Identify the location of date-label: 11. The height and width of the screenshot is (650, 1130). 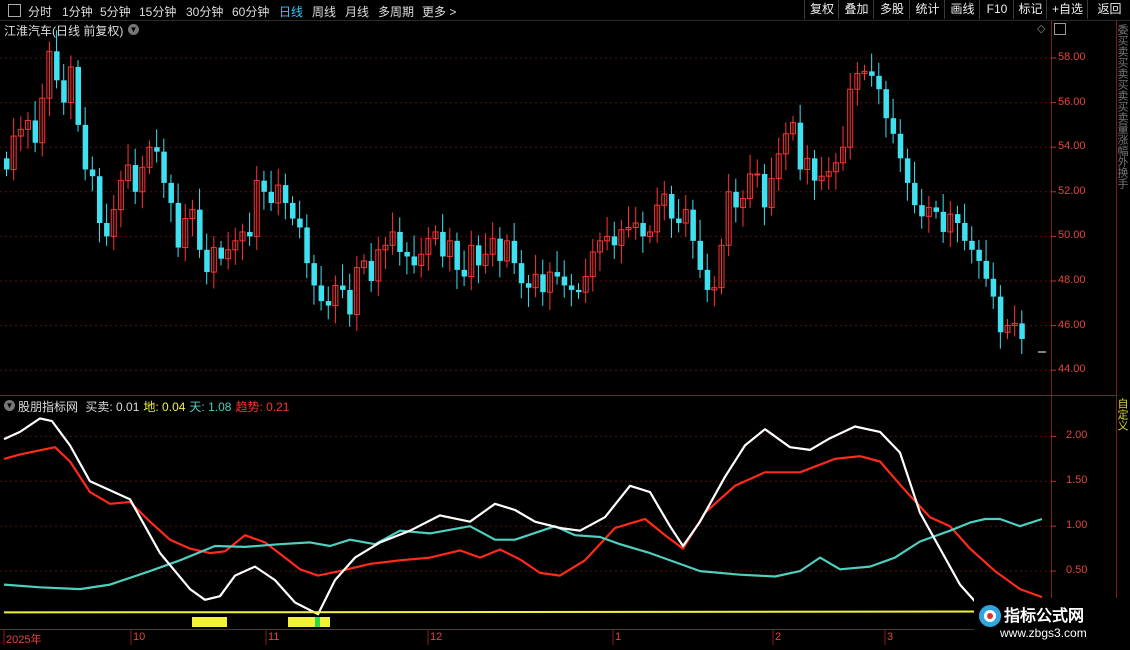
(274, 637).